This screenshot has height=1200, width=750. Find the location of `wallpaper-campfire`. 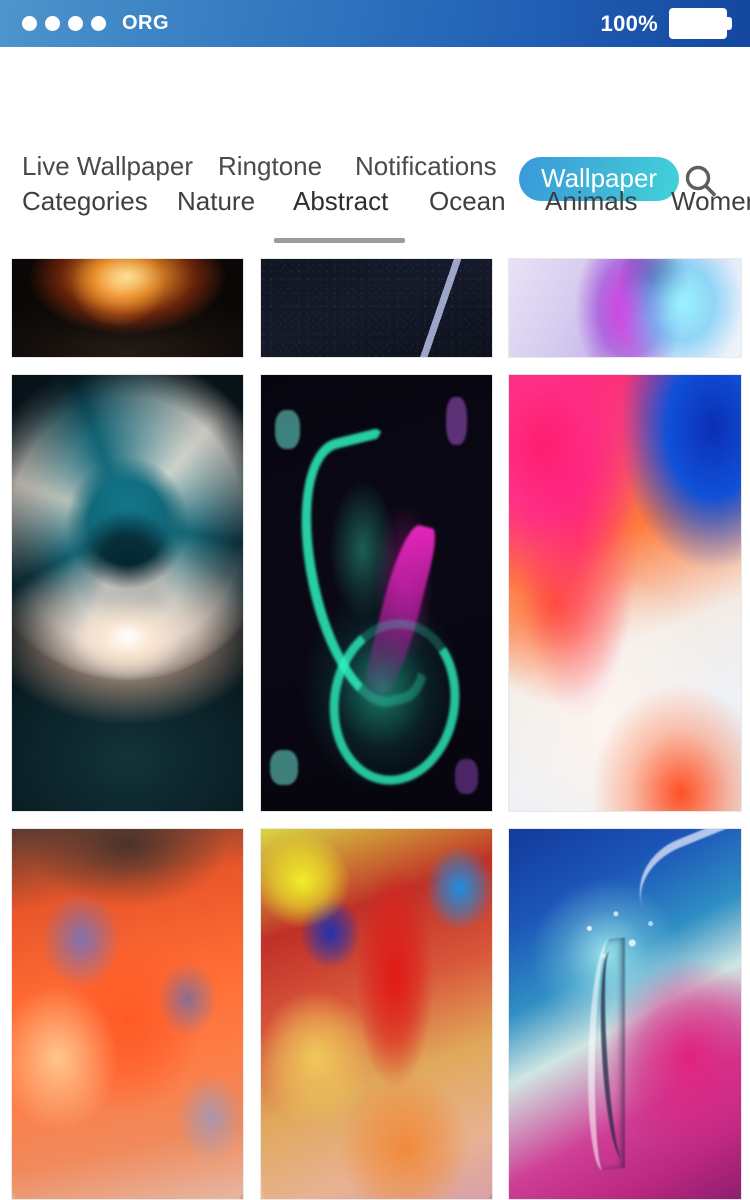

wallpaper-campfire is located at coordinates (127, 308).